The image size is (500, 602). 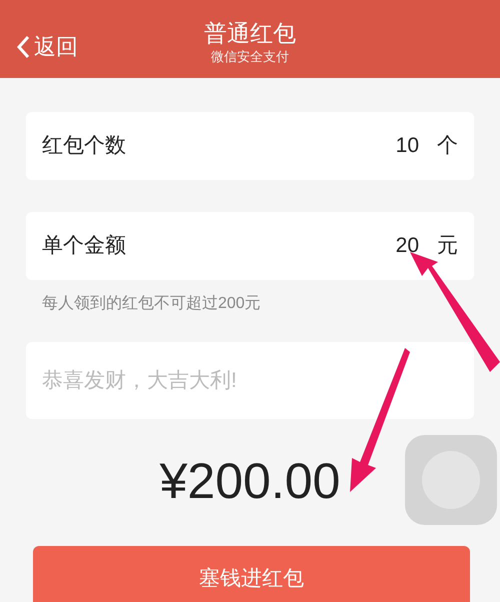 I want to click on field-label: 单个金额, so click(x=84, y=246).